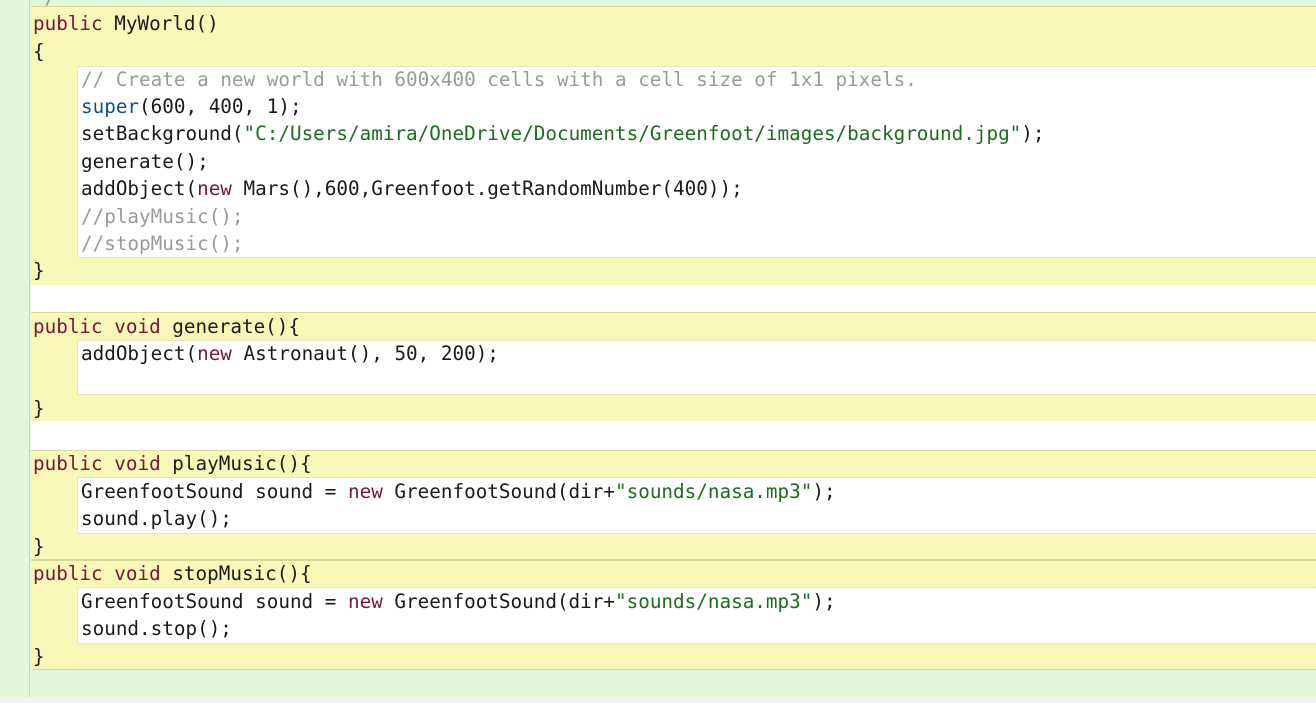 Image resolution: width=1316 pixels, height=703 pixels. What do you see at coordinates (1033, 133) in the screenshot?
I see `set-background-end: );` at bounding box center [1033, 133].